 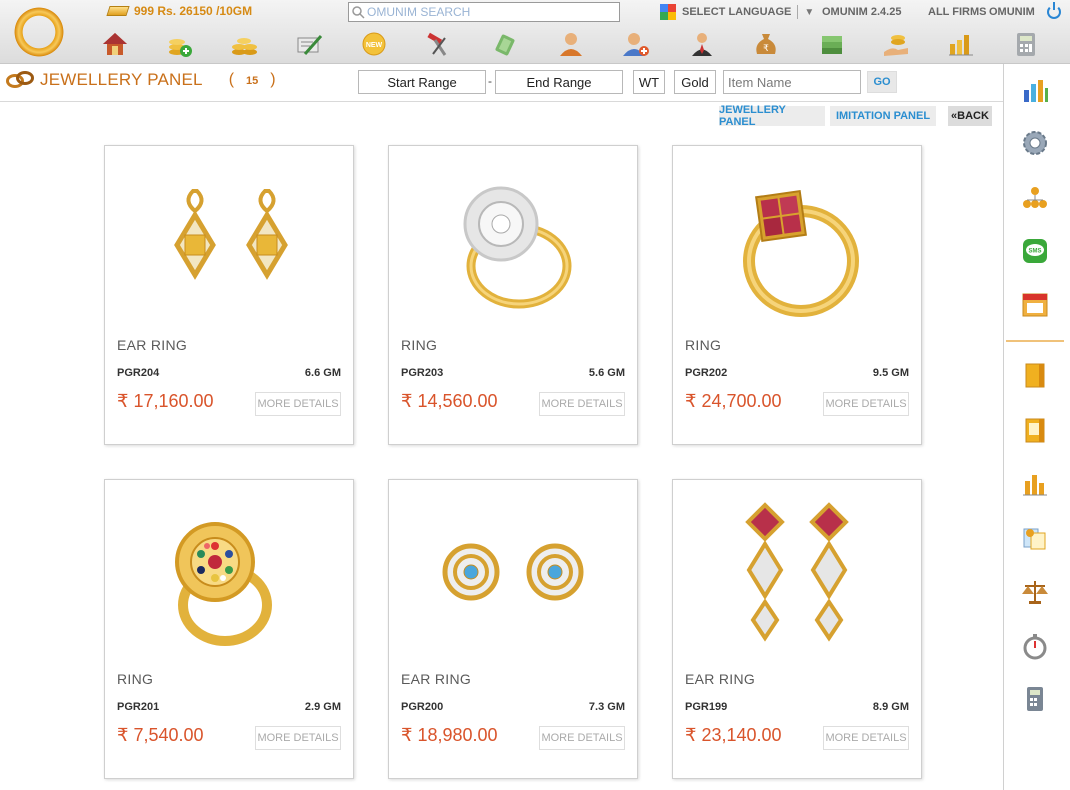 What do you see at coordinates (358, 12) in the screenshot?
I see `search-icon` at bounding box center [358, 12].